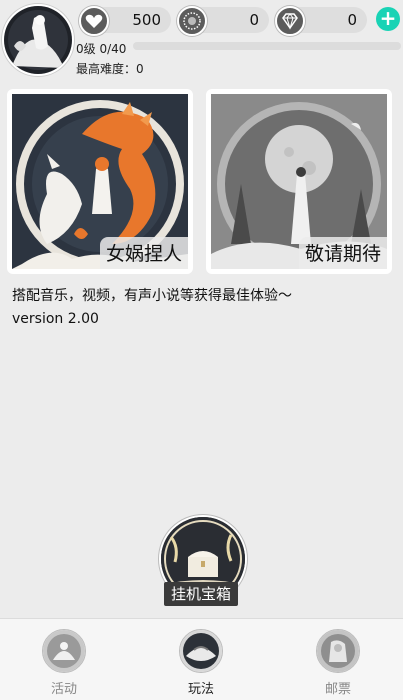  I want to click on level-text: 0级 0/40, so click(101, 49).